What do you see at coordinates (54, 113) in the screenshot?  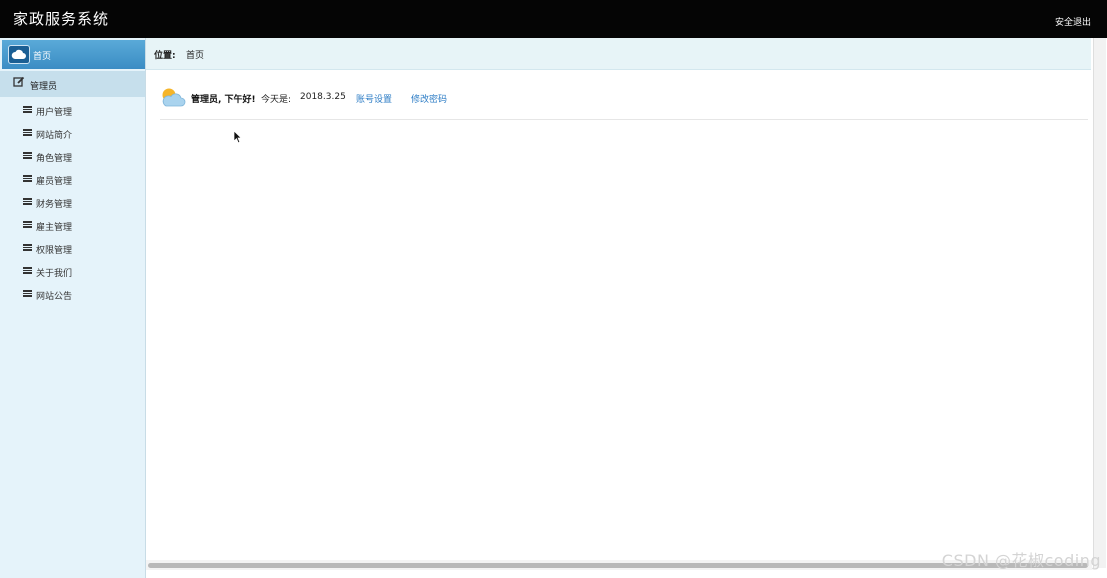 I see `sidebar-item-label: 用户管理` at bounding box center [54, 113].